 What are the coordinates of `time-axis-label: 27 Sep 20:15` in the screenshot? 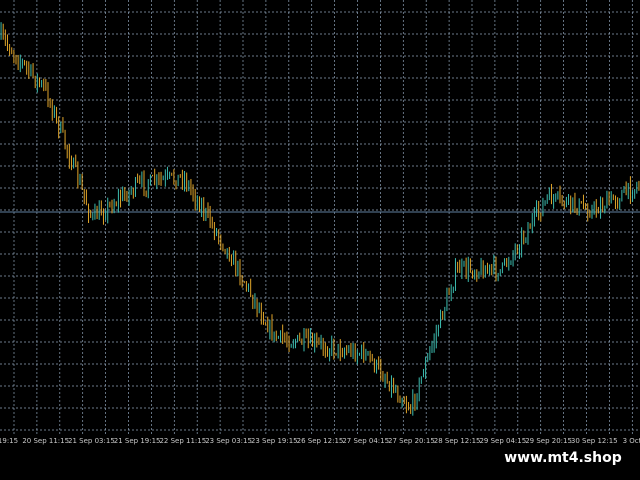 It's located at (411, 441).